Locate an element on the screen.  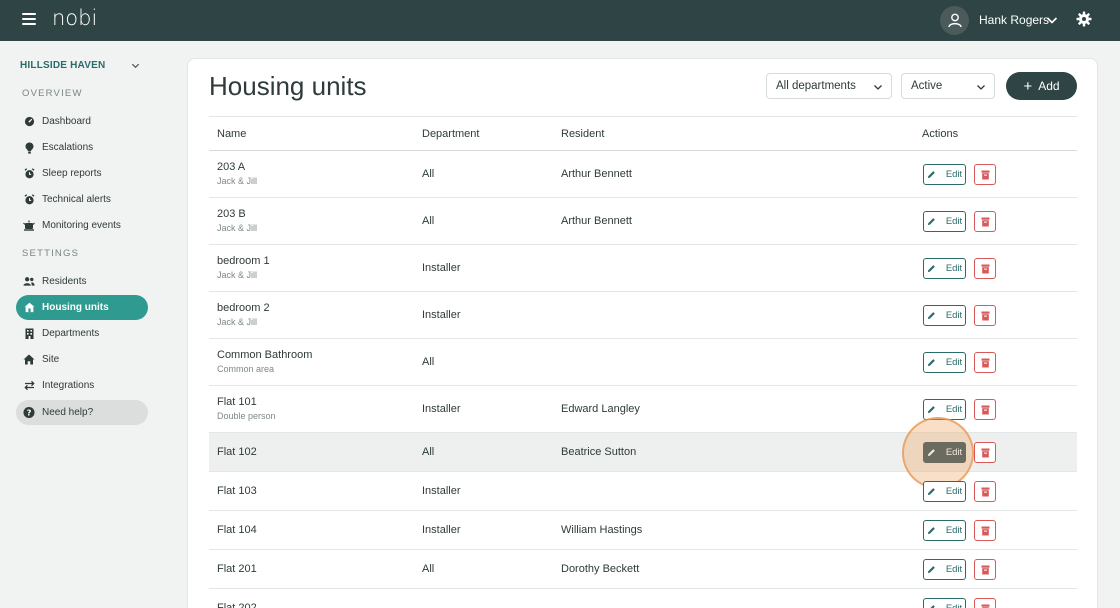
sidebar-item-integrations: Integrations is located at coordinates (82, 385).